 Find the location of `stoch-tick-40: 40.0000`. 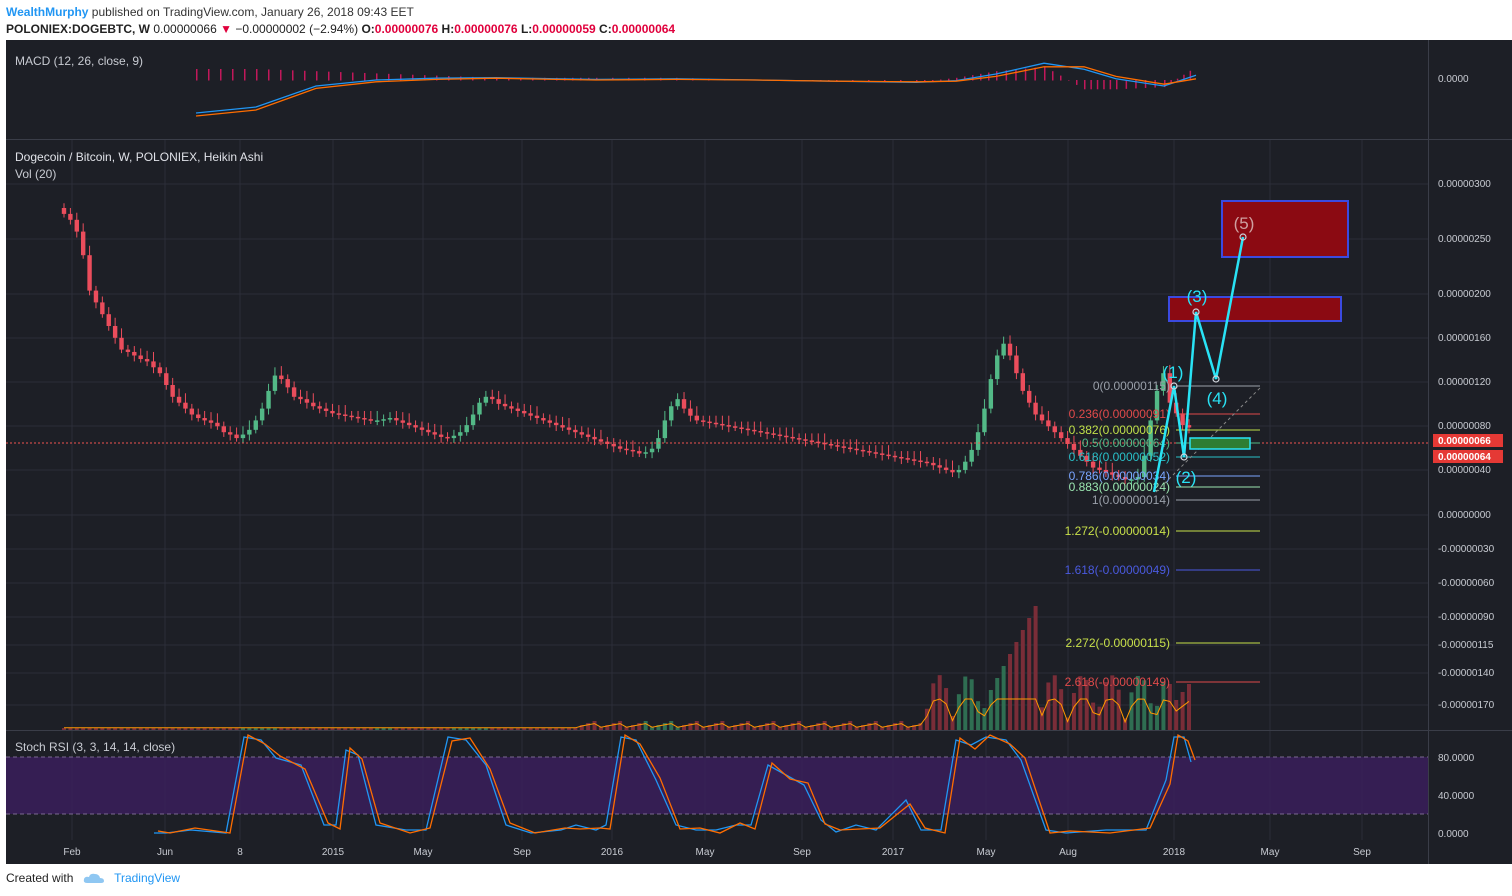

stoch-tick-40: 40.0000 is located at coordinates (1456, 796).